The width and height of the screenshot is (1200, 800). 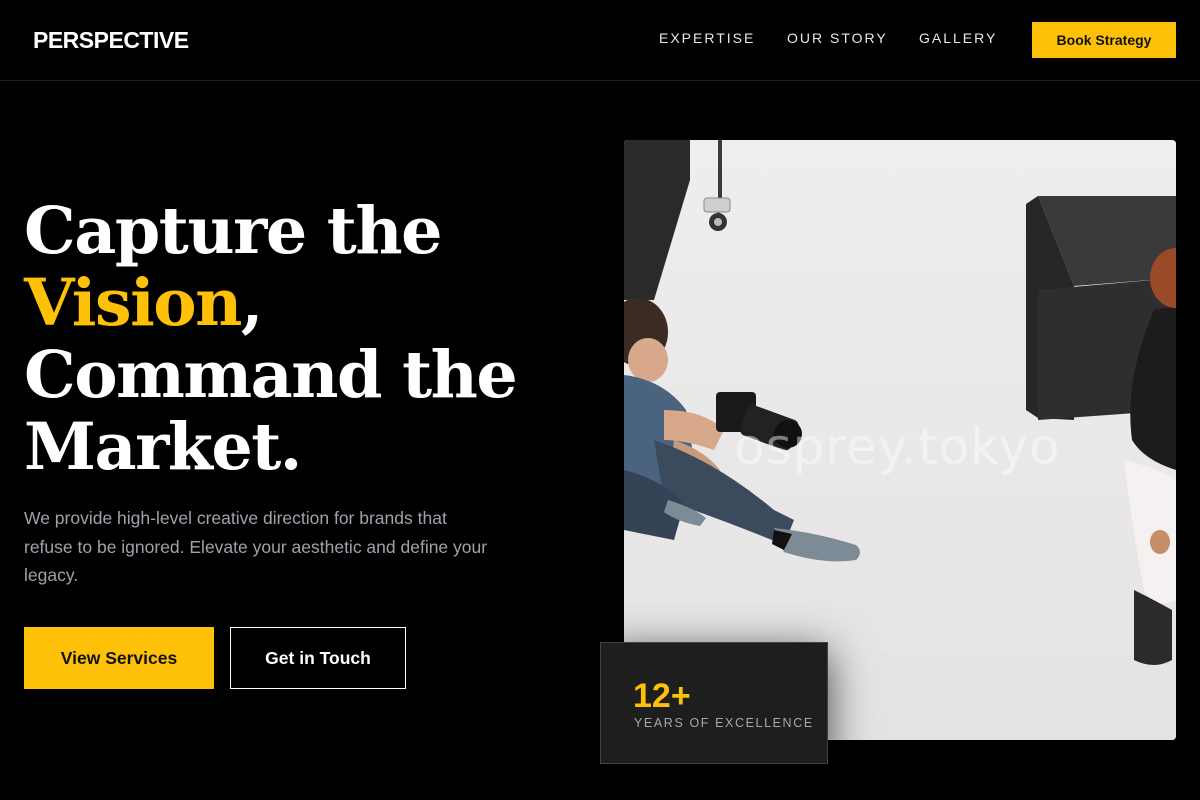 I want to click on nav-link-gallery: GALLERY, so click(x=958, y=38).